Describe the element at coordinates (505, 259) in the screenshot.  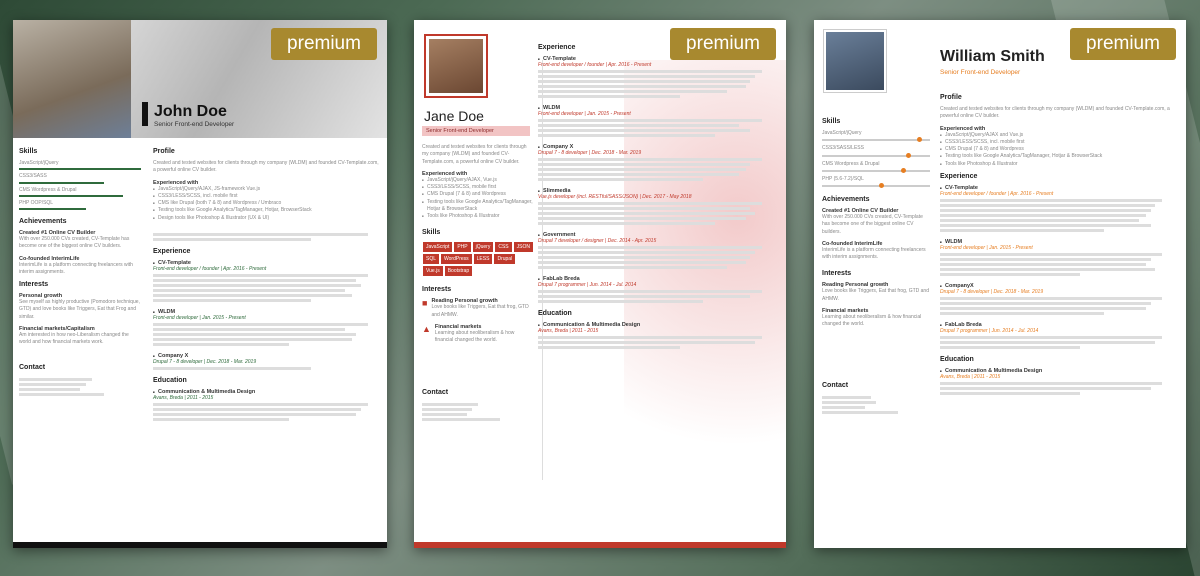
I see `skill-tag: Drupal` at that location.